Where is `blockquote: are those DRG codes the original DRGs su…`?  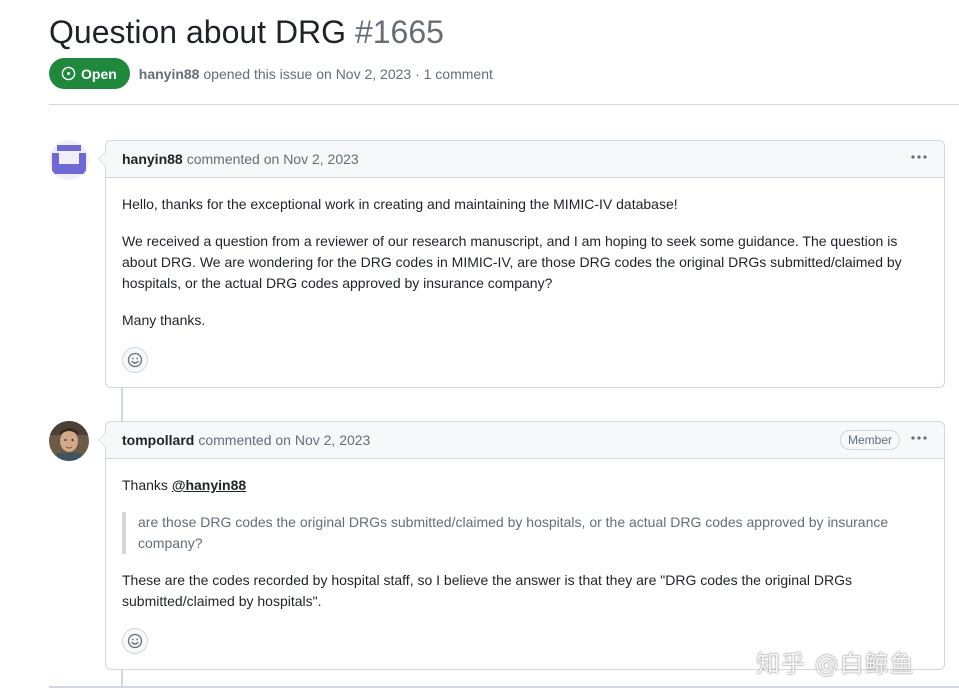
blockquote: are those DRG codes the original DRGs su… is located at coordinates (525, 533).